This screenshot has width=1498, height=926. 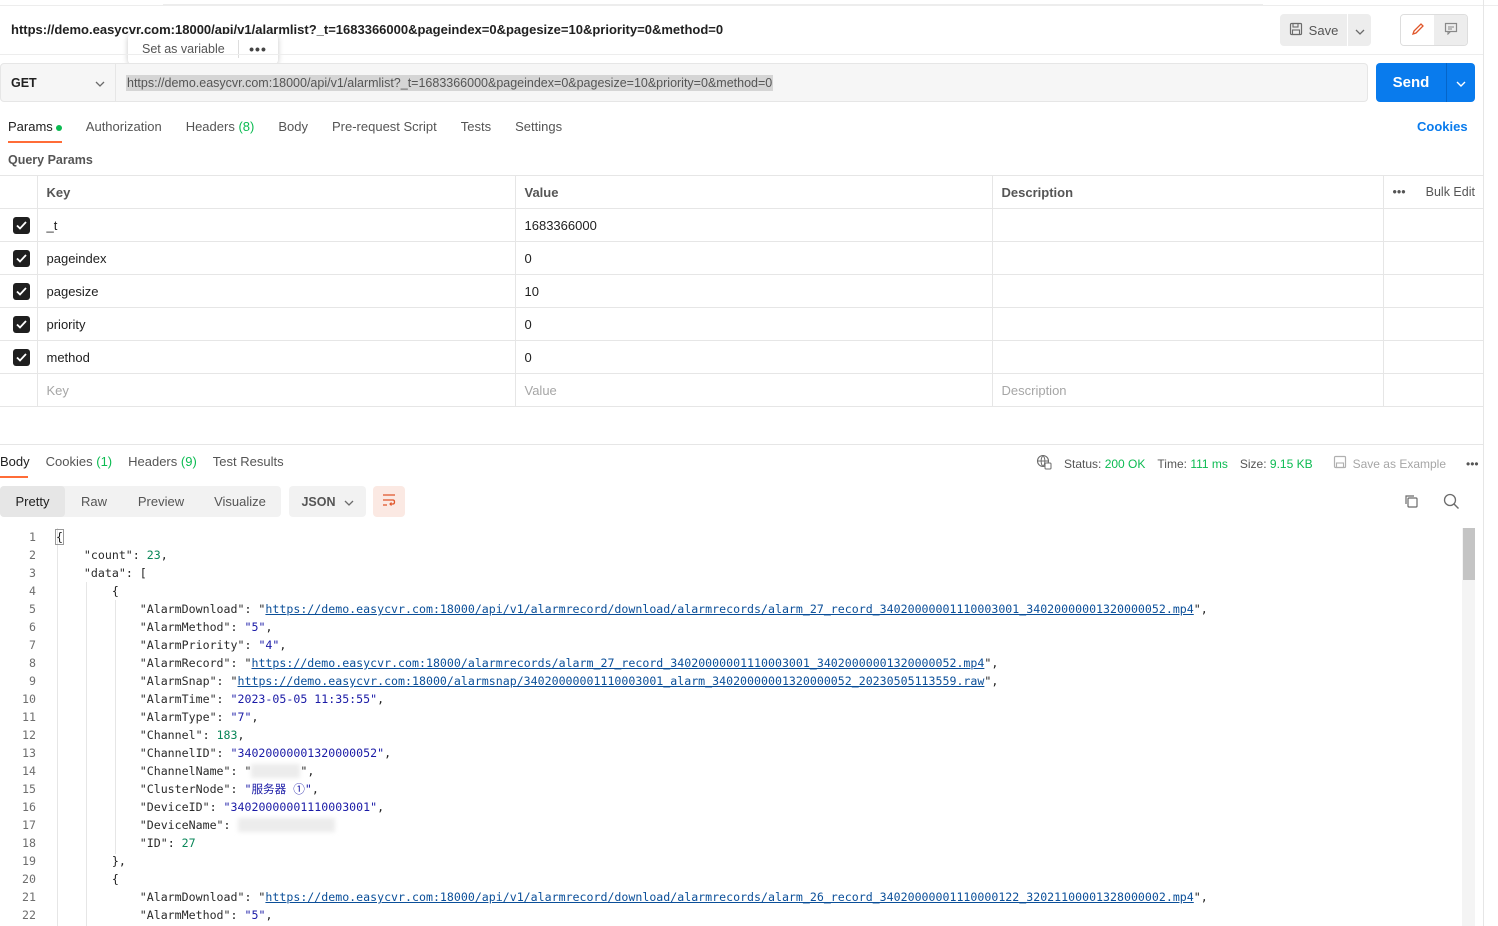 What do you see at coordinates (476, 126) in the screenshot?
I see `tab-tests: Tests` at bounding box center [476, 126].